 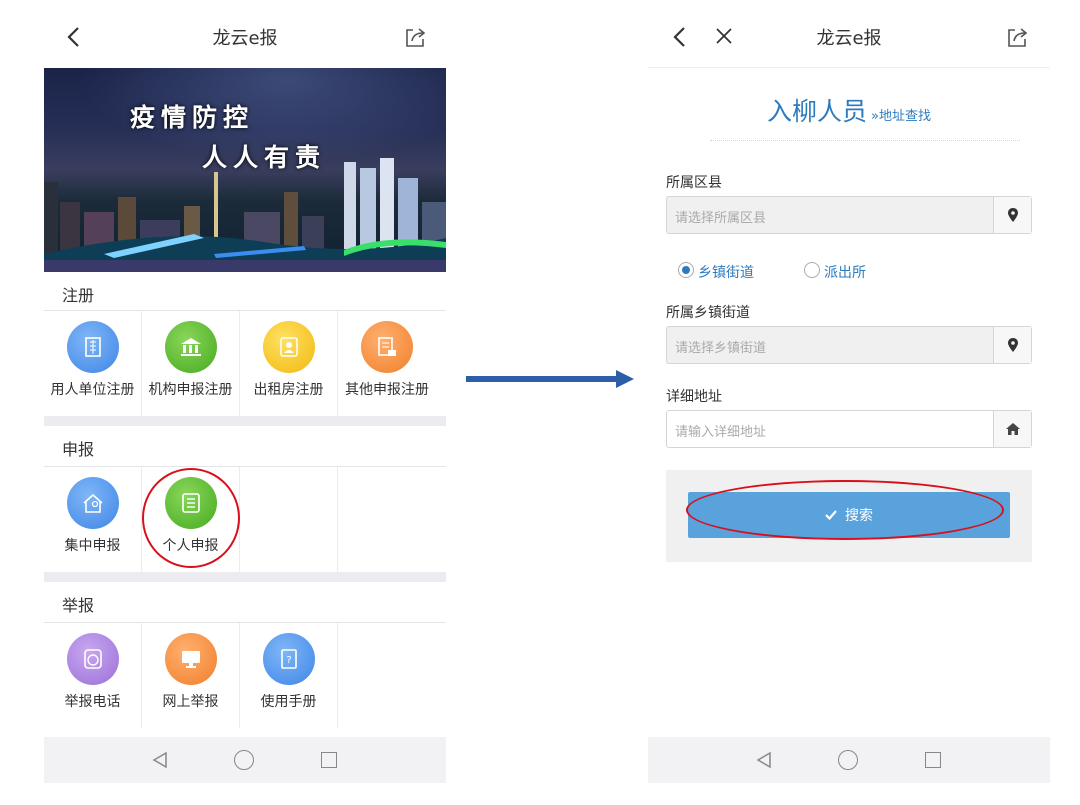 I want to click on grid-item-label: 机构申报注册, so click(x=190, y=390).